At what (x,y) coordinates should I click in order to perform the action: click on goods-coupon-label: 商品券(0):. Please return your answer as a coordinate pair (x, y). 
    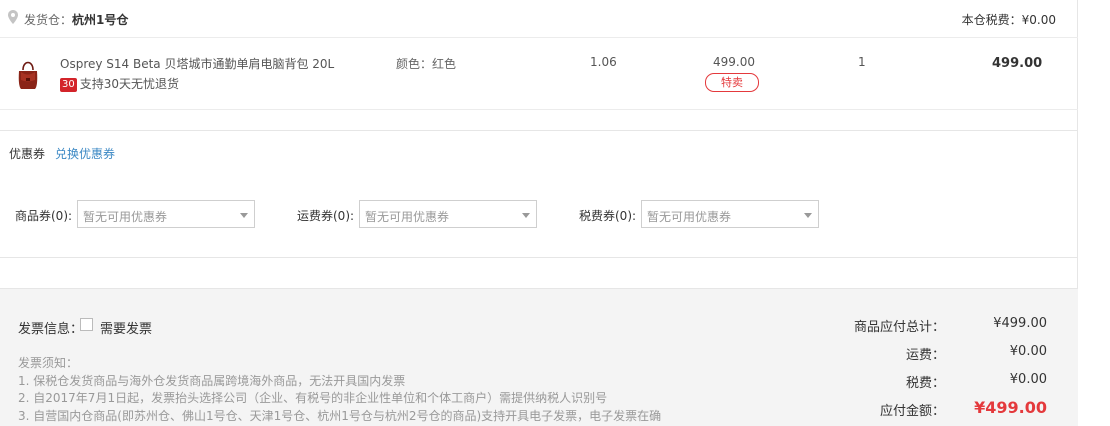
    Looking at the image, I should click on (44, 216).